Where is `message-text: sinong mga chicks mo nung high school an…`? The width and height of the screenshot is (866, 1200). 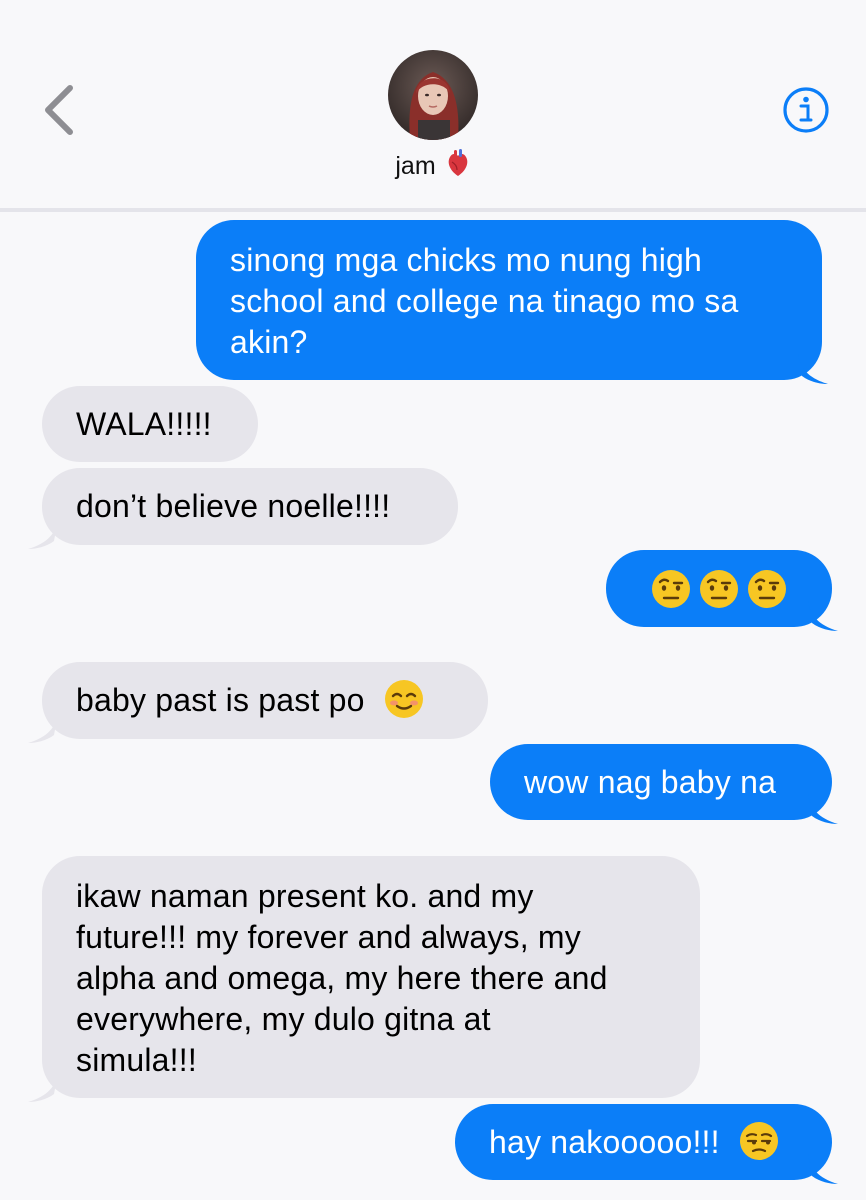
message-text: sinong mga chicks mo nung high school an… is located at coordinates (484, 301).